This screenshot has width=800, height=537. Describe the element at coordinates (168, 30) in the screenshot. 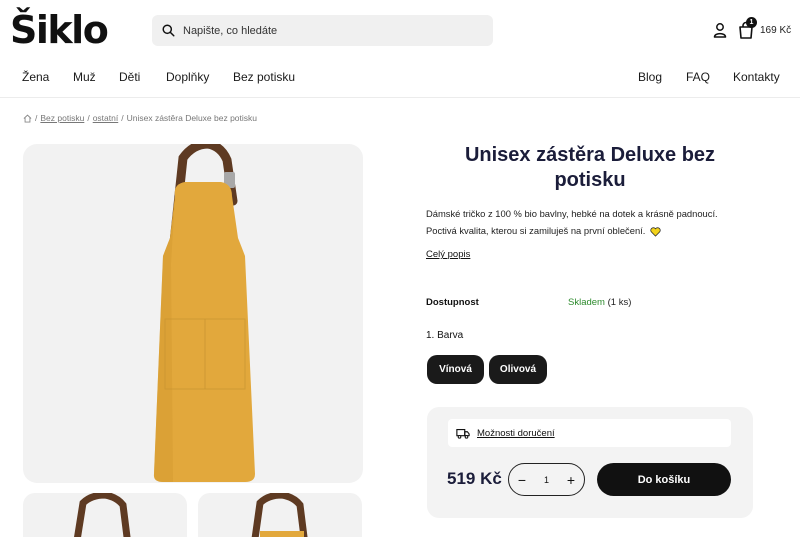

I see `search-icon` at that location.